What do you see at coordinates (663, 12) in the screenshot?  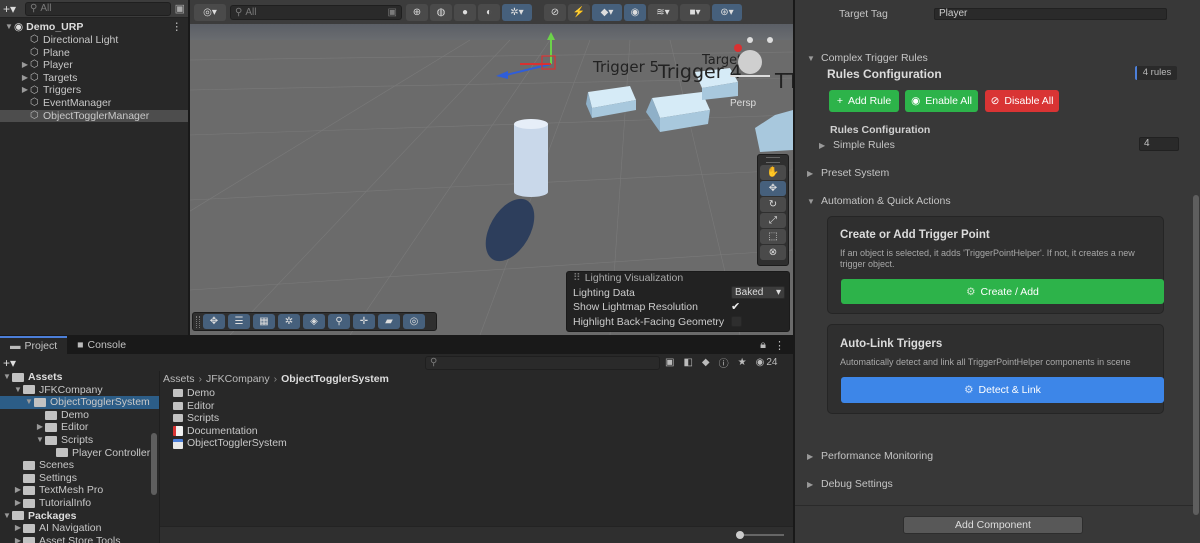 I see `draw-layers-dropdown: ≋▾` at bounding box center [663, 12].